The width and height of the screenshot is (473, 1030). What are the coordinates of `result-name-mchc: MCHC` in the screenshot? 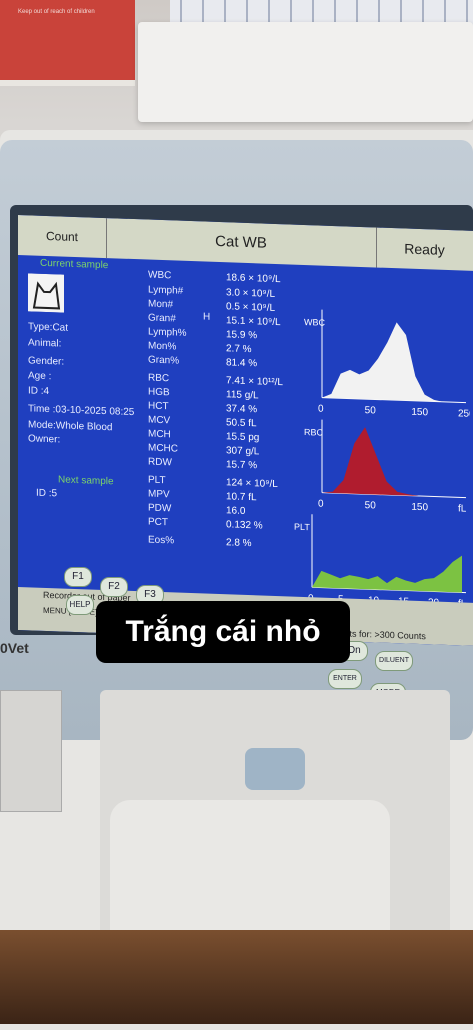 It's located at (163, 448).